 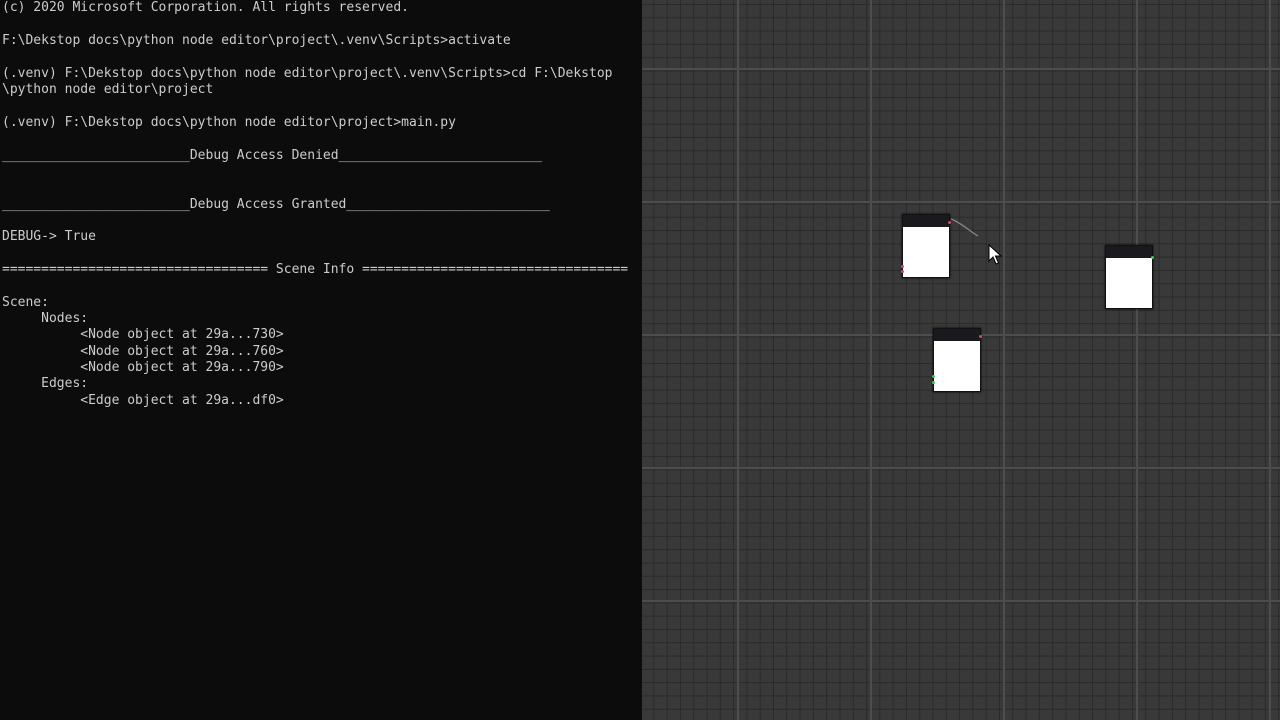 I want to click on arrow-cursor-icon, so click(x=995, y=254).